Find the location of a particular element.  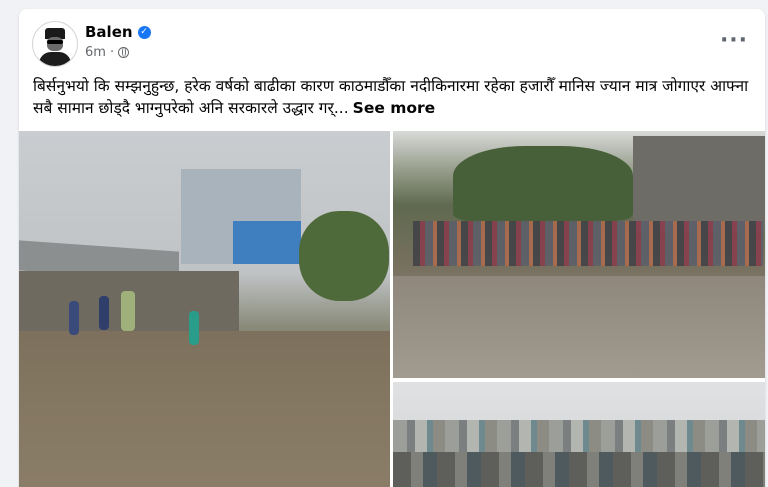

photo1-tree is located at coordinates (344, 256).